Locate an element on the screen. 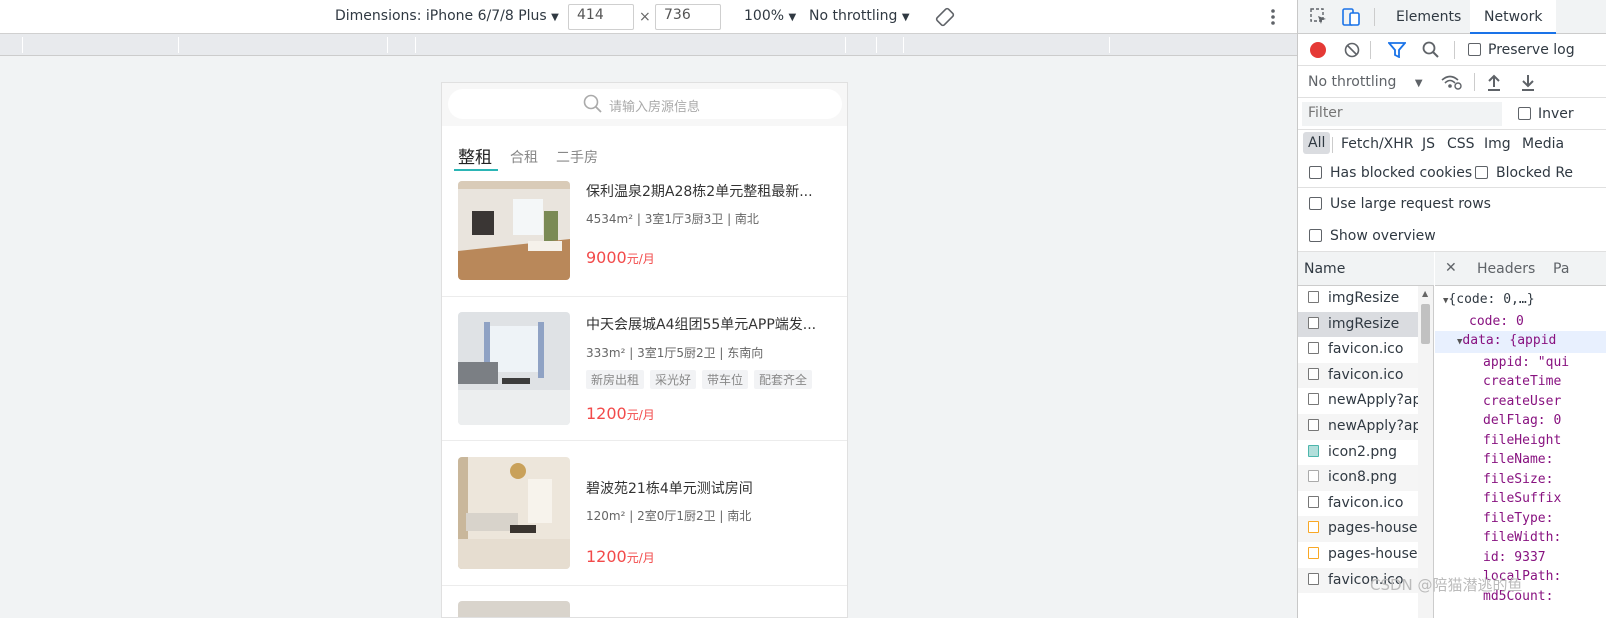 The image size is (1606, 618). filter-css: CSS is located at coordinates (1461, 144).